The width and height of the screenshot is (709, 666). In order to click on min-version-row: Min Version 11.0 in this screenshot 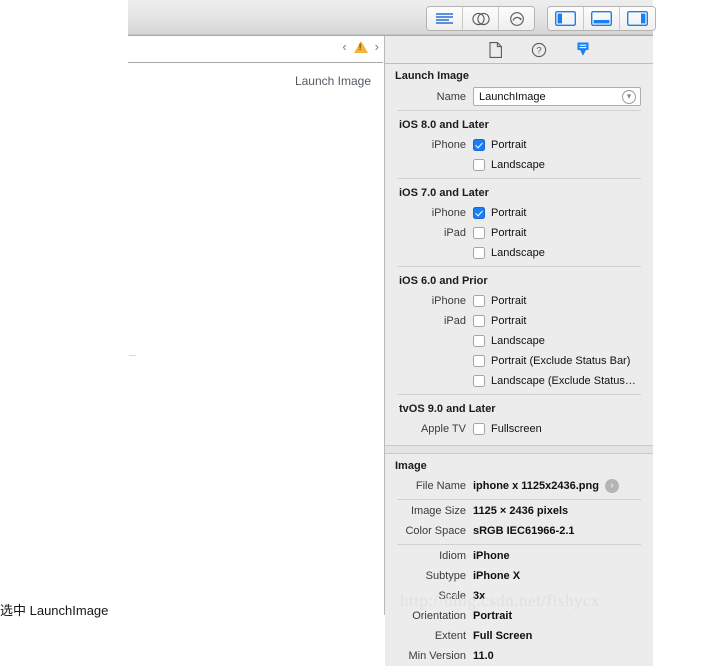, I will do `click(519, 656)`.